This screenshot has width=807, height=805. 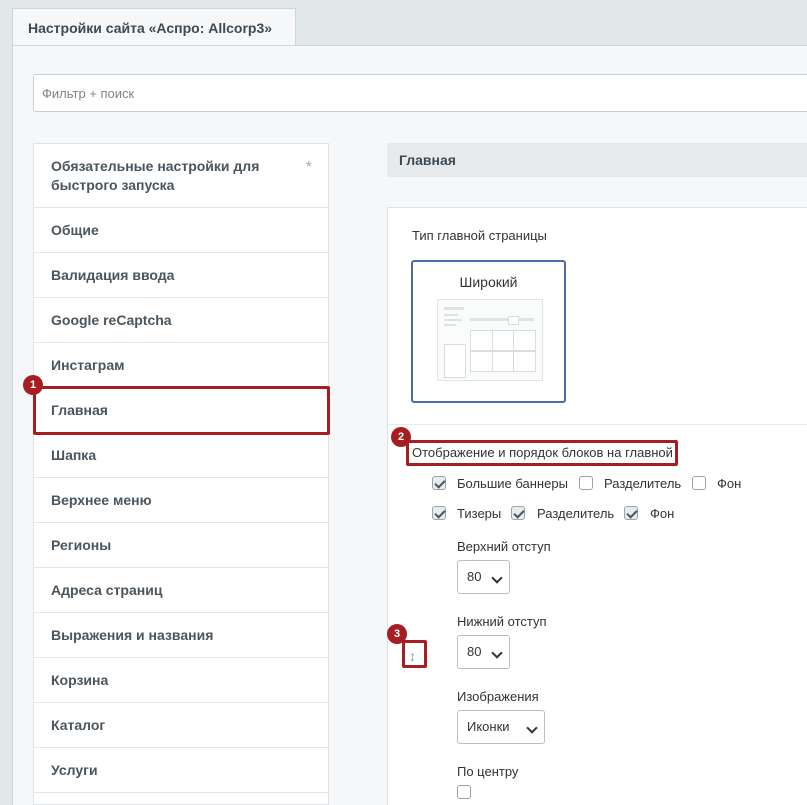 What do you see at coordinates (308, 167) in the screenshot?
I see `required-star-icon: *` at bounding box center [308, 167].